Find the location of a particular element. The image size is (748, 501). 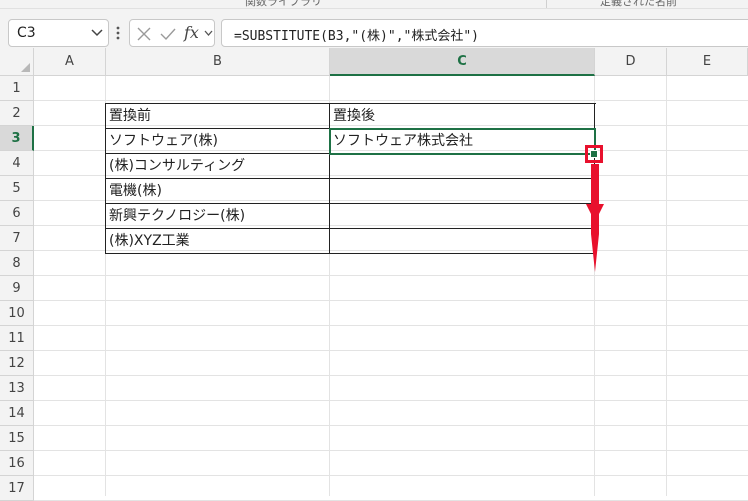

cancel-icon is located at coordinates (144, 34).